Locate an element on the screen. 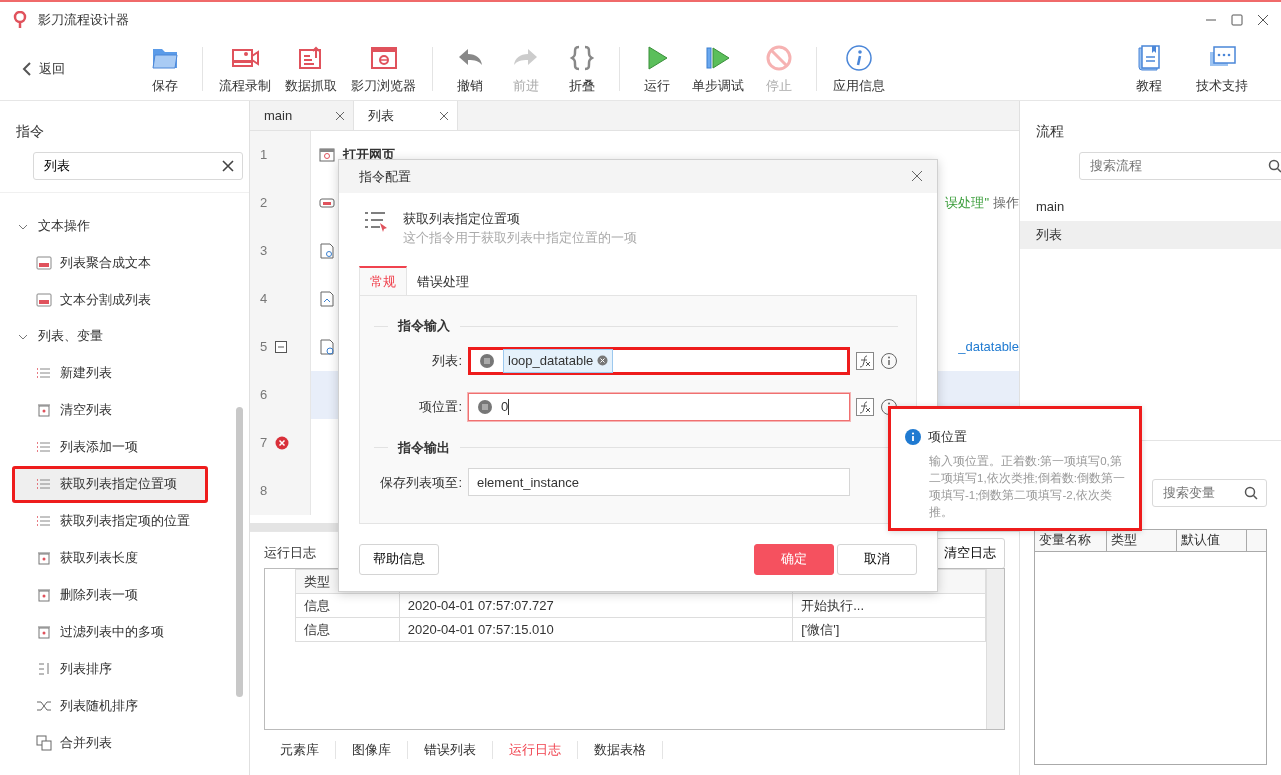  collapse-icon is located at coordinates (281, 347).